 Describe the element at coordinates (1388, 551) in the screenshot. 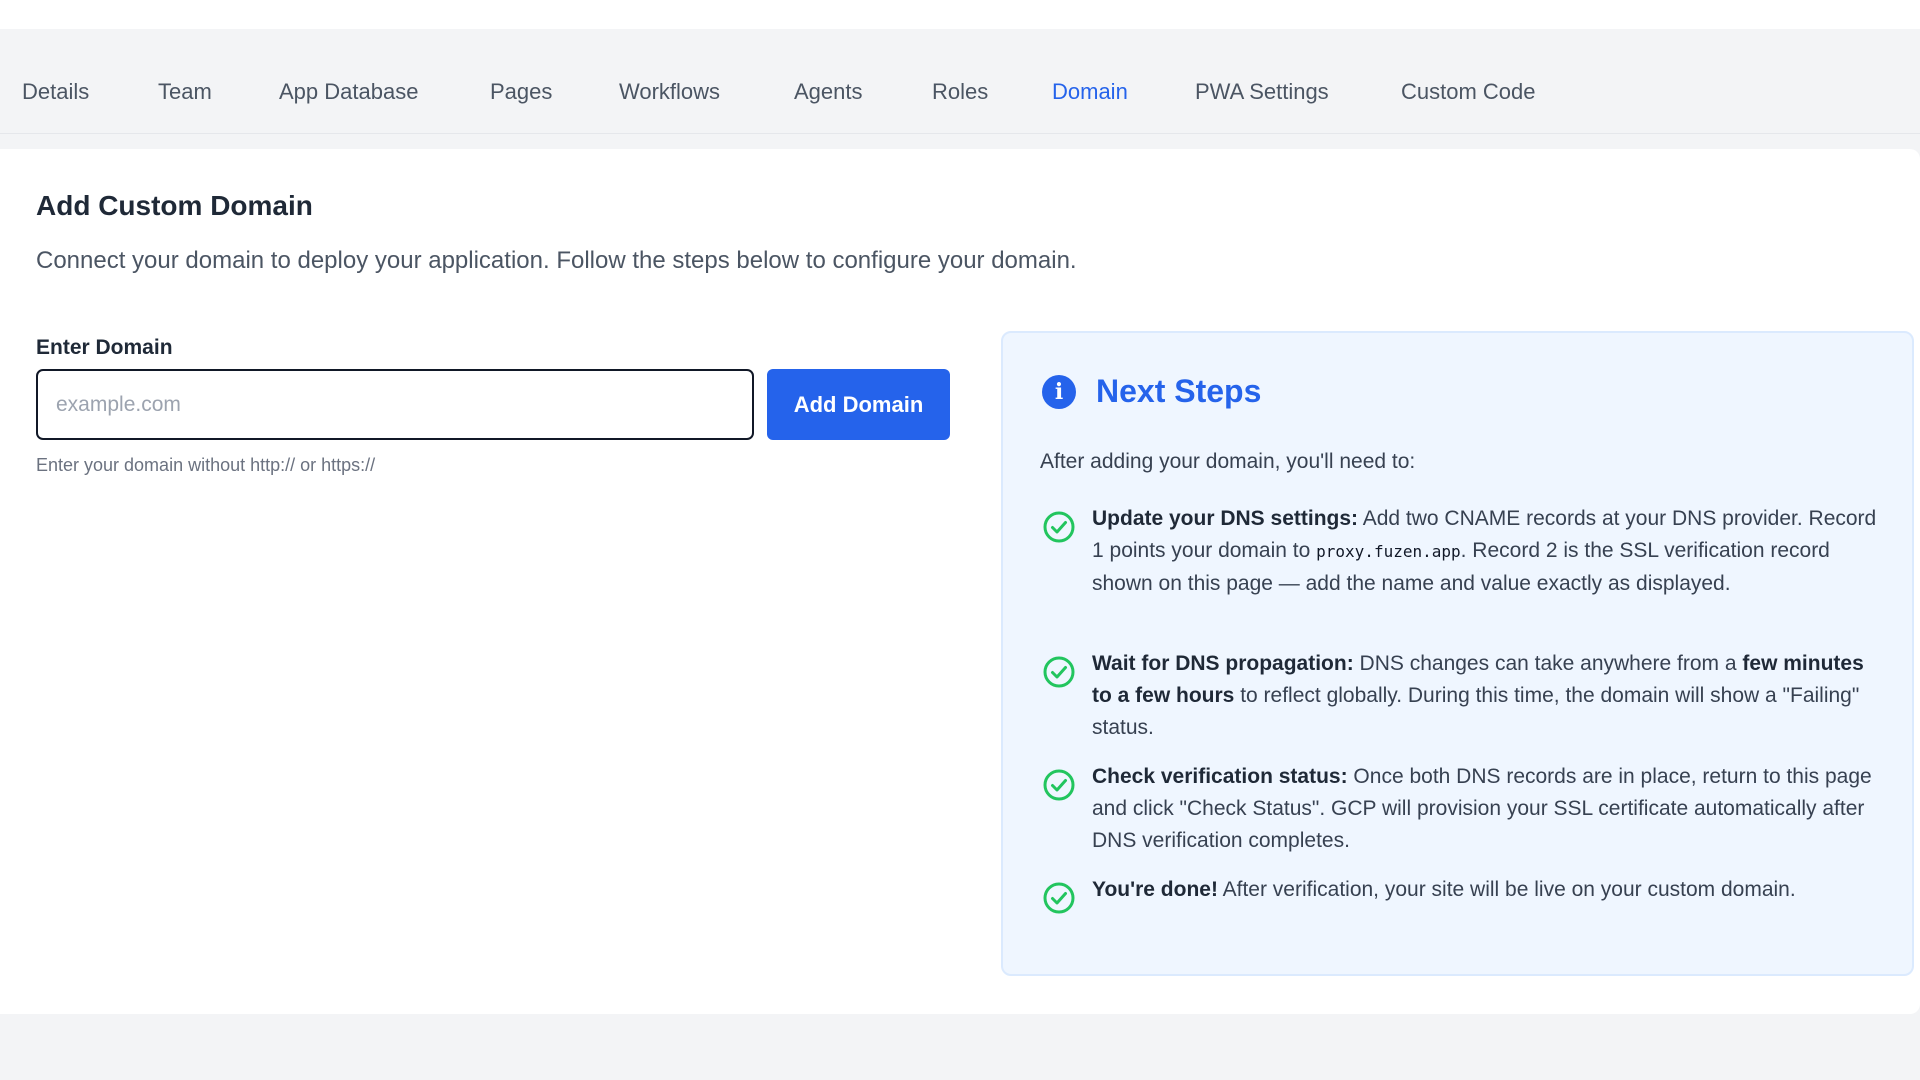

I see `proxy-host-code: proxy.fuzen.app` at that location.